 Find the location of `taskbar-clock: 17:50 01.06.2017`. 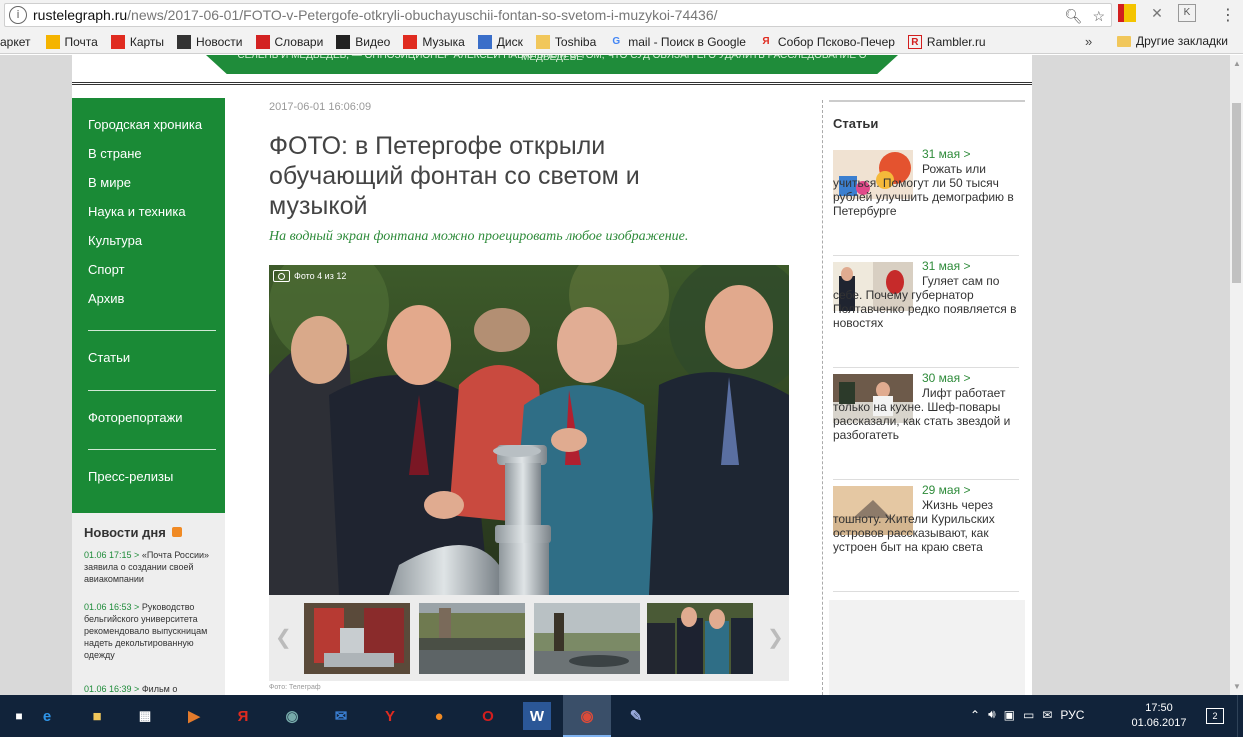

taskbar-clock: 17:50 01.06.2017 is located at coordinates (1159, 716).